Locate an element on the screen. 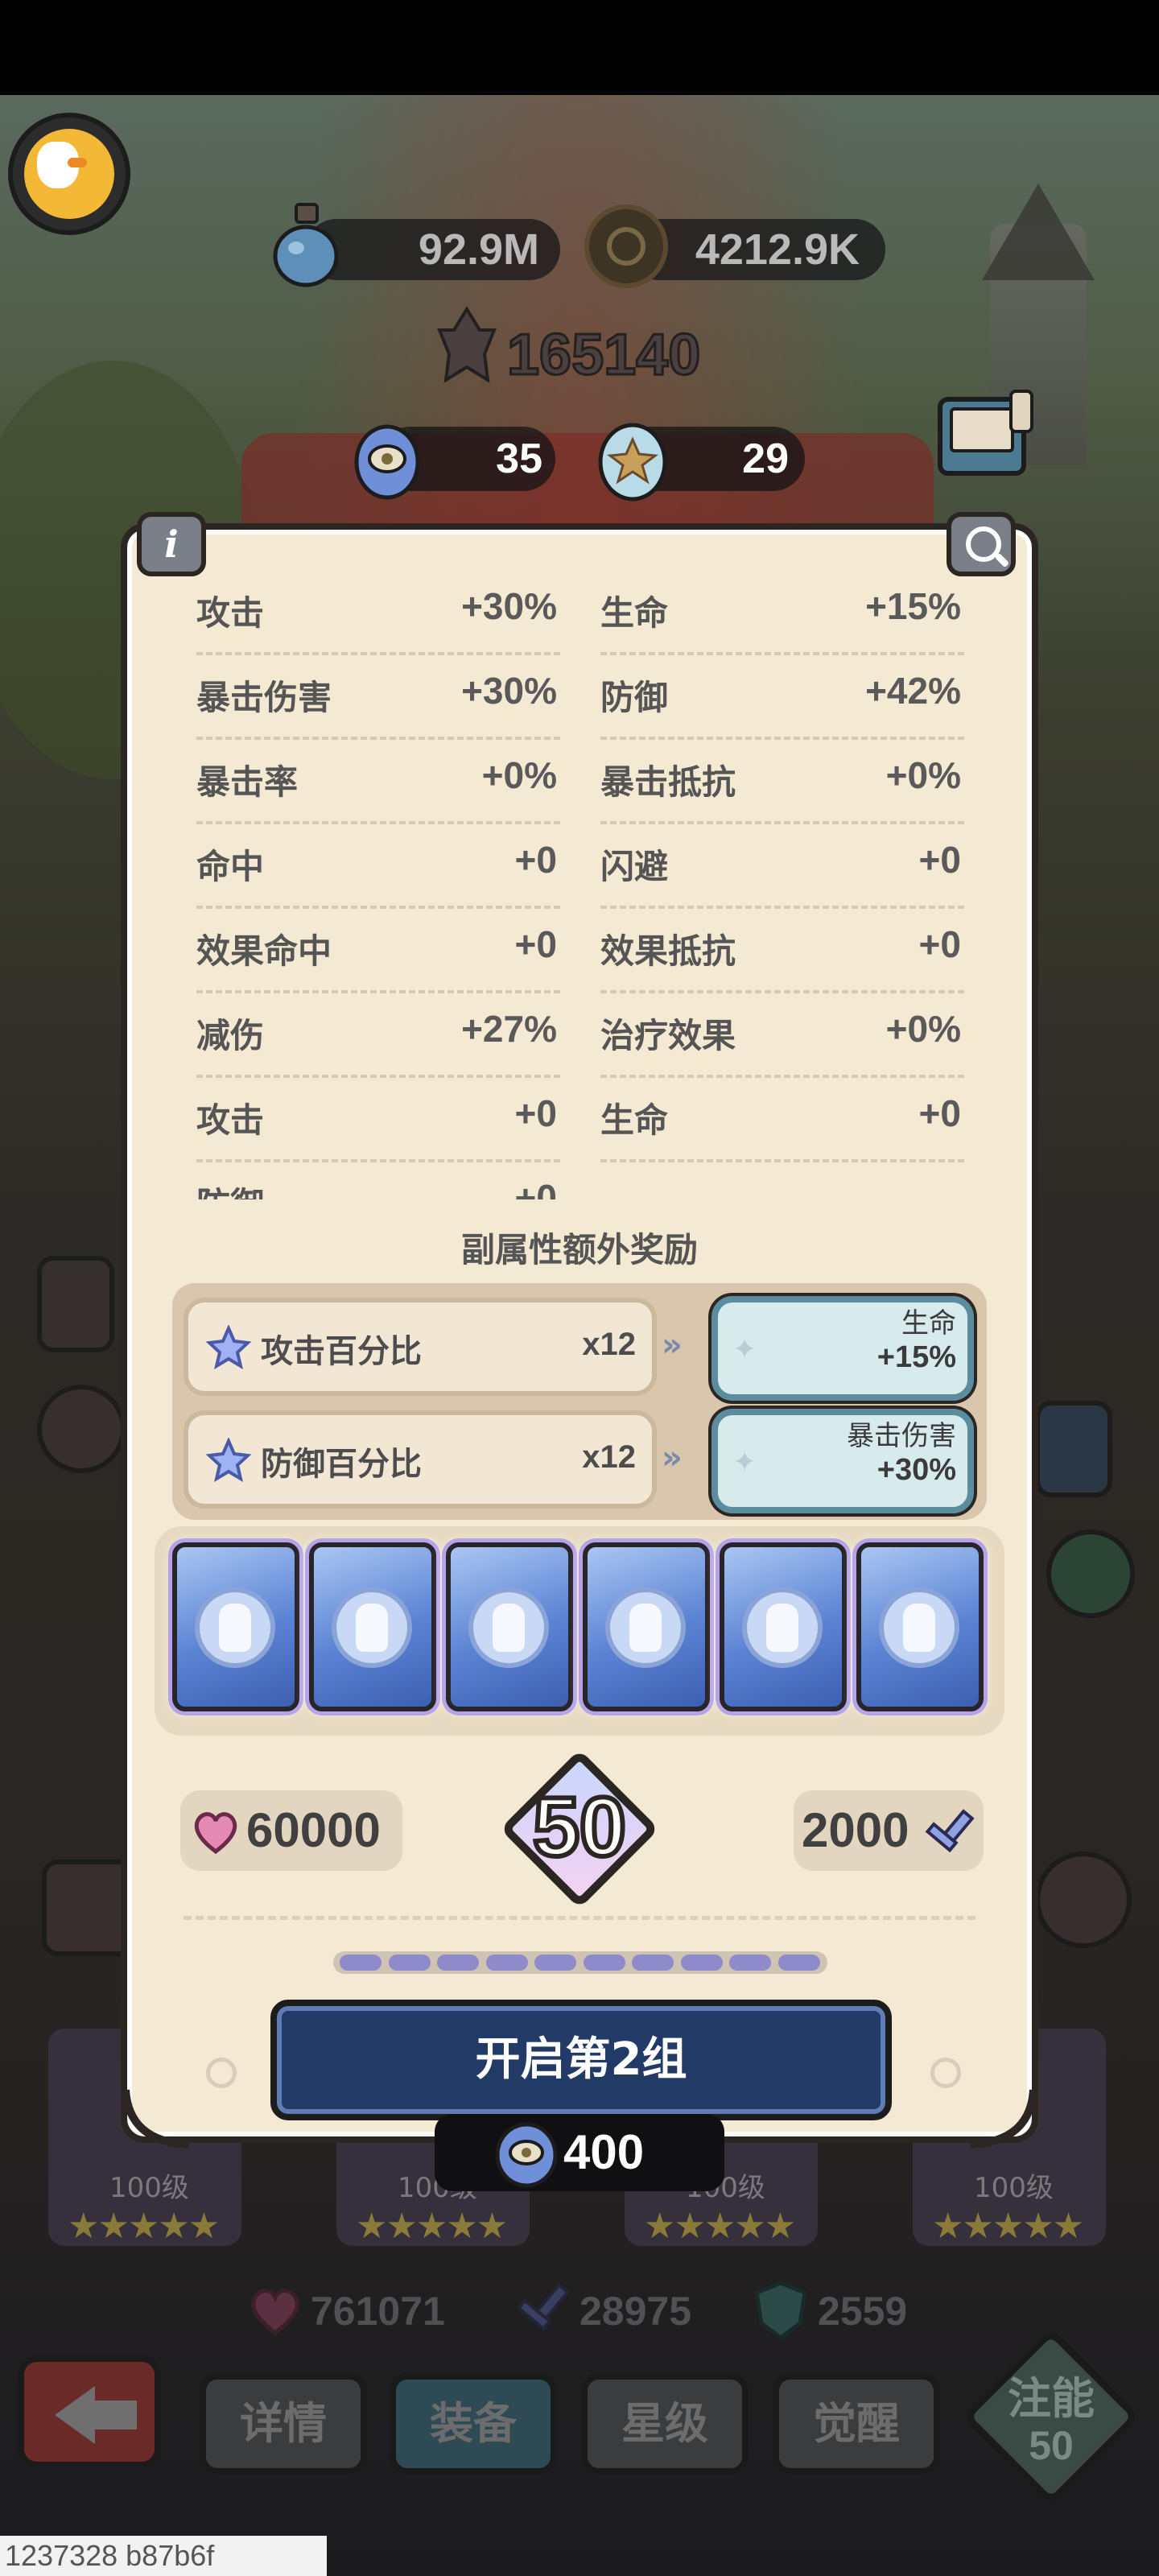 Image resolution: width=1159 pixels, height=2576 pixels. bonus-reward-defense: ✦ 暴击伤害 +30% is located at coordinates (842, 1461).